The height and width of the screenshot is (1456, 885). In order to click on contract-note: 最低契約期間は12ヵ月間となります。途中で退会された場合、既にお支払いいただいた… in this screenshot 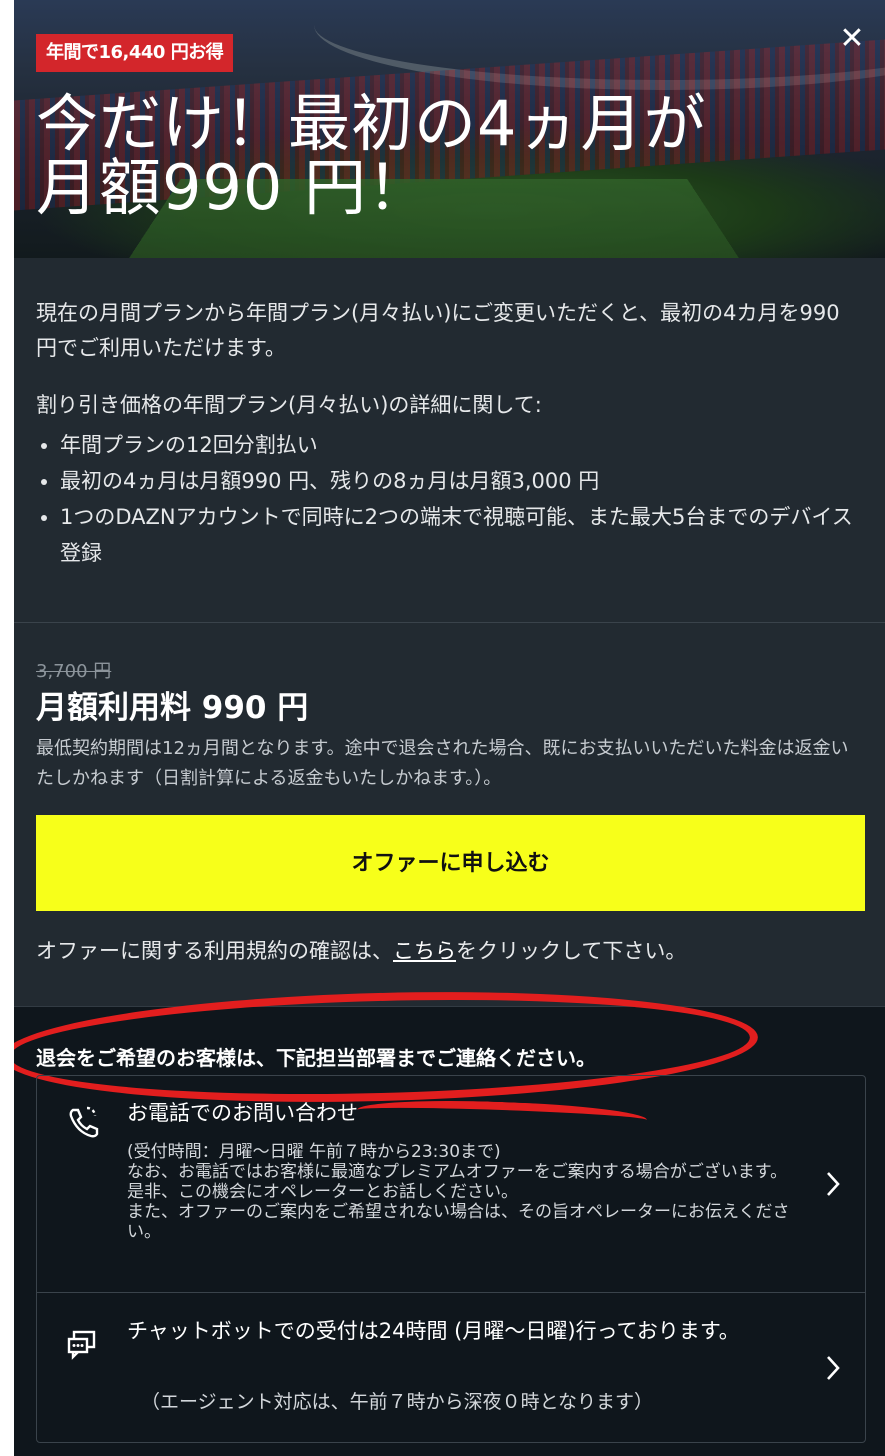, I will do `click(442, 763)`.